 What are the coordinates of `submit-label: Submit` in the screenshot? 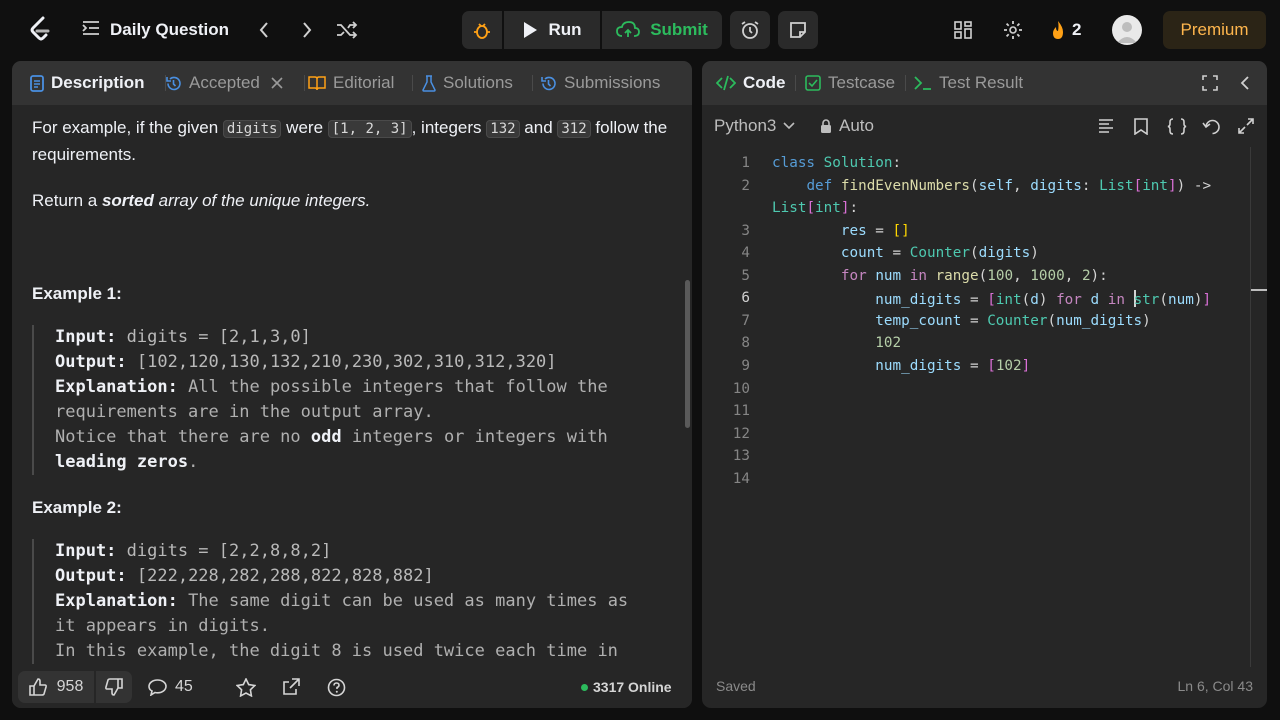 It's located at (679, 29).